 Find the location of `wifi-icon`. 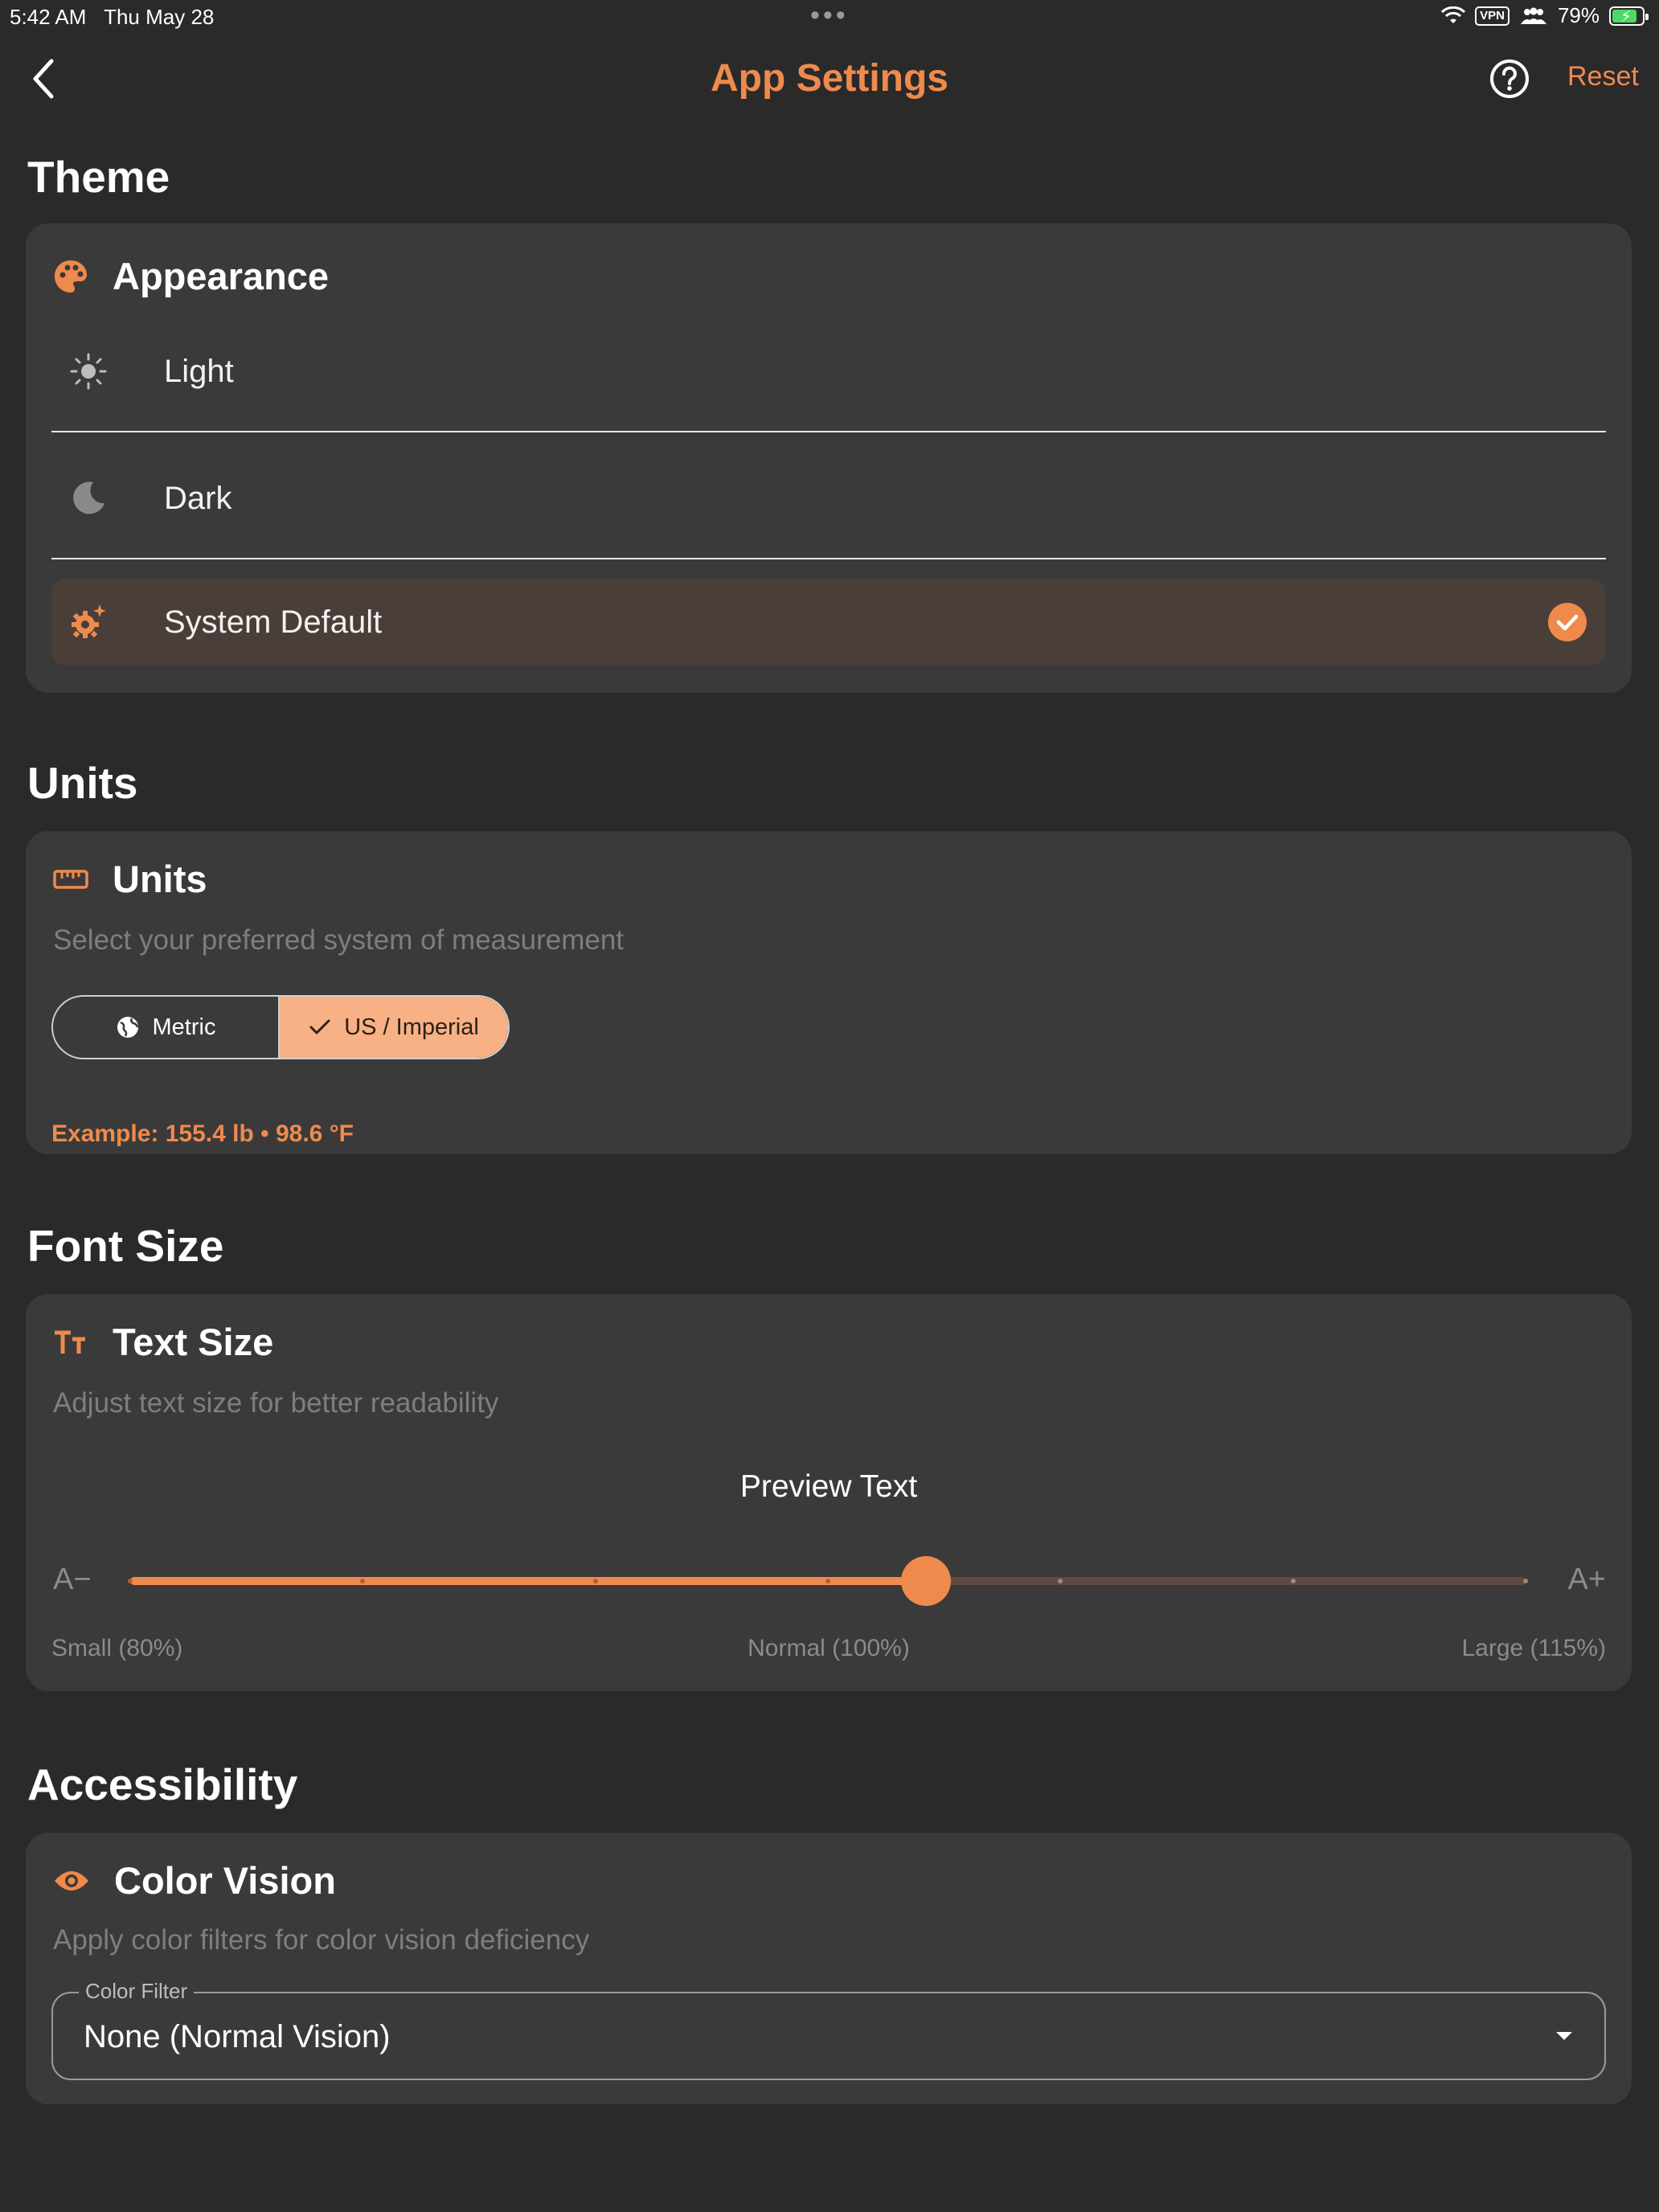

wifi-icon is located at coordinates (1453, 14).